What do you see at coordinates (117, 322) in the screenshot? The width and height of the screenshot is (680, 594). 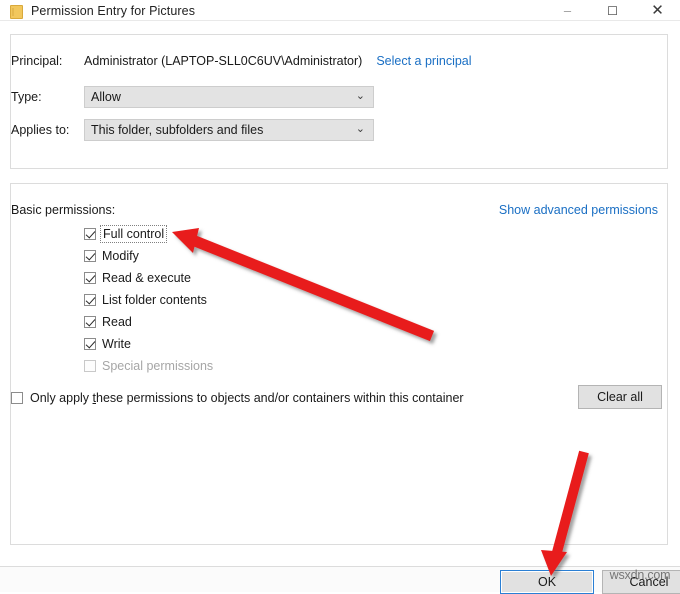 I see `permission-label: Read` at bounding box center [117, 322].